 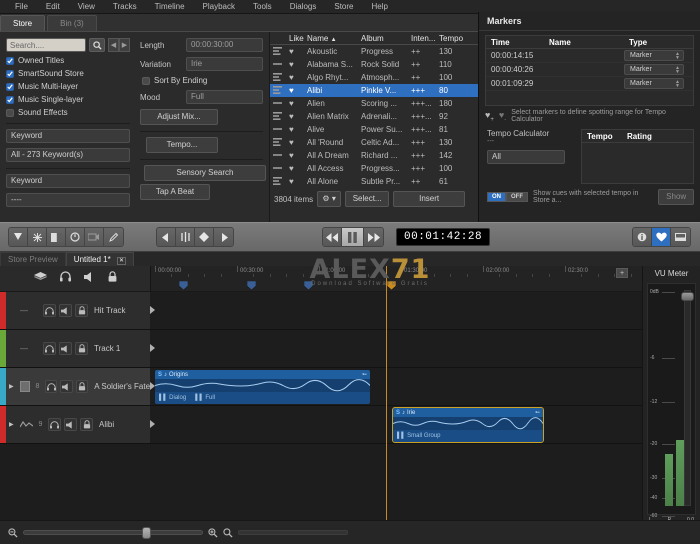 I want to click on track-lane: S ♪ Irie ➳ ▌▌ Small Group, so click(x=396, y=424).